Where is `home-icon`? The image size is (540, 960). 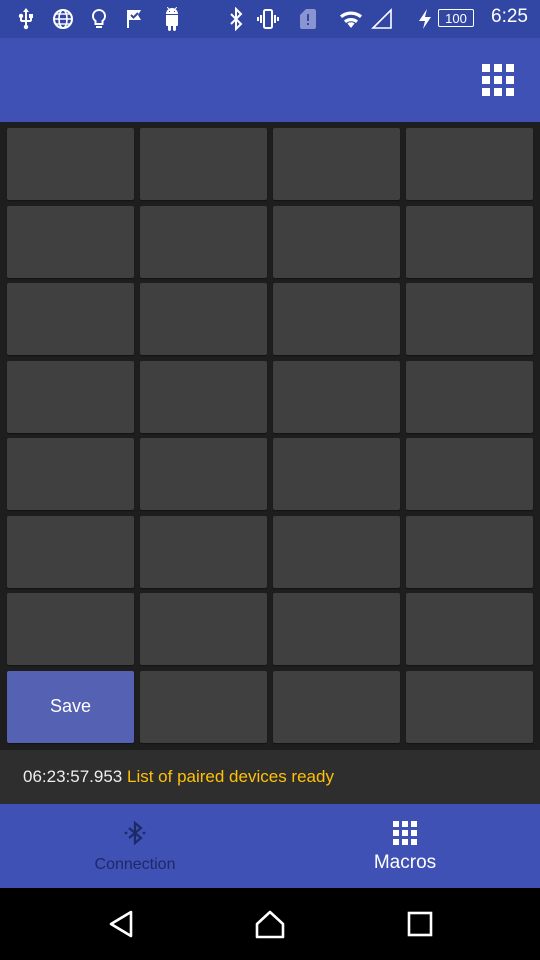 home-icon is located at coordinates (270, 924).